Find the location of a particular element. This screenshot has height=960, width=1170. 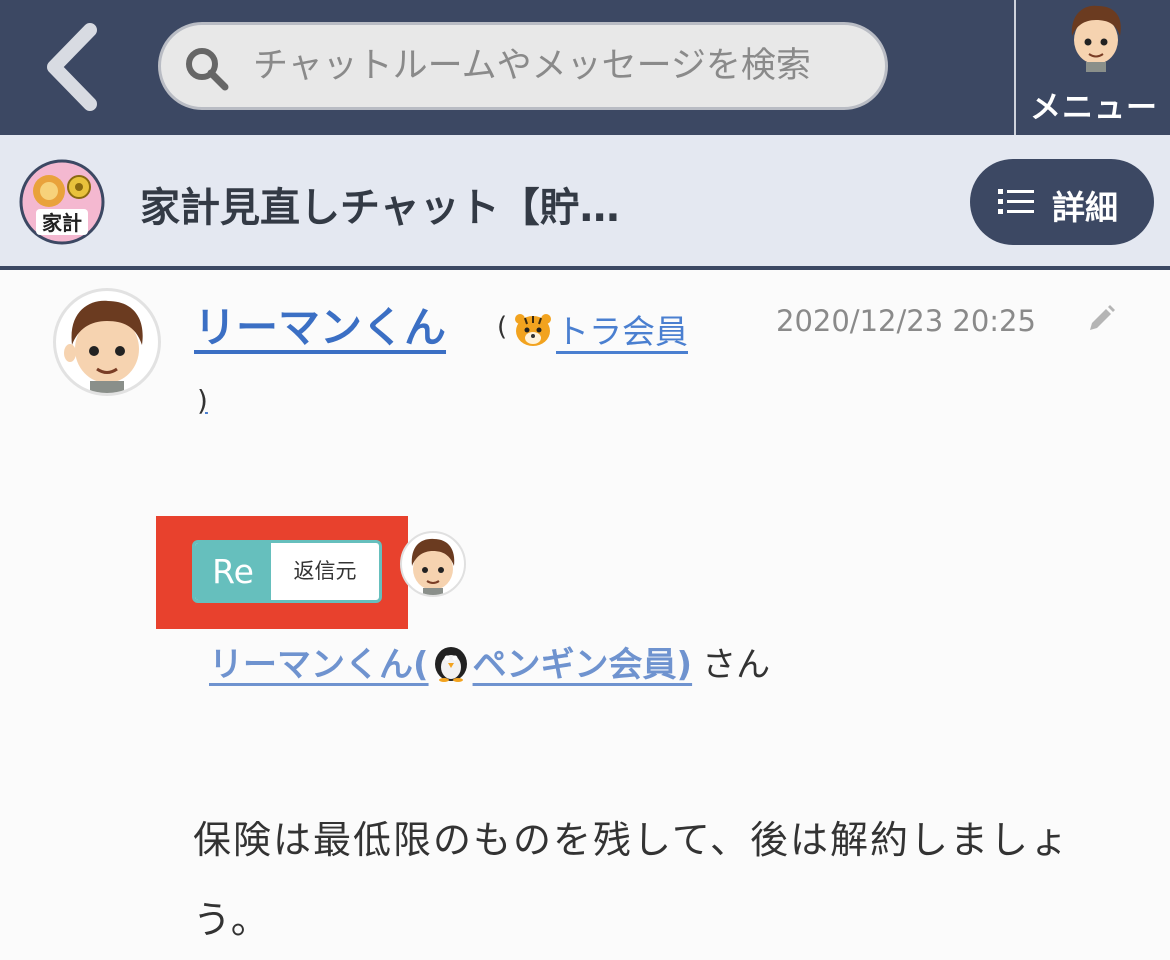

sender-avatar is located at coordinates (107, 342).